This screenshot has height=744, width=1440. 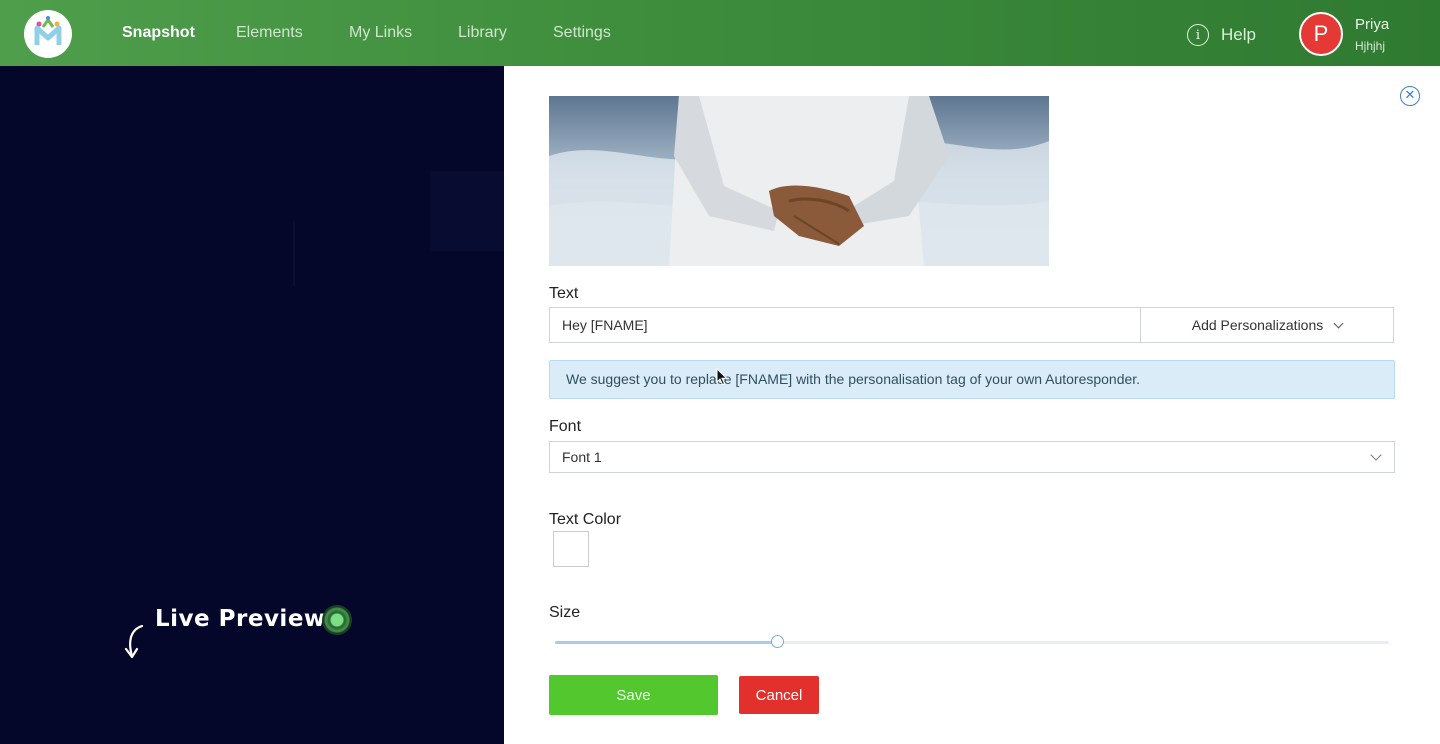 I want to click on select-chevron-icon, so click(x=1376, y=455).